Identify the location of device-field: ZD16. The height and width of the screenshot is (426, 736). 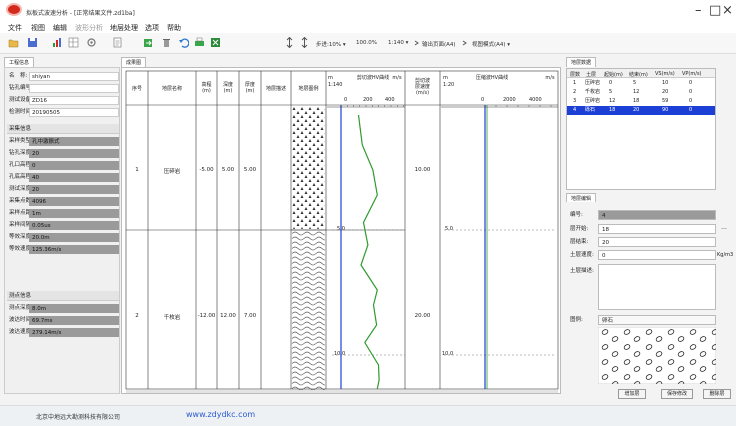
(74, 100).